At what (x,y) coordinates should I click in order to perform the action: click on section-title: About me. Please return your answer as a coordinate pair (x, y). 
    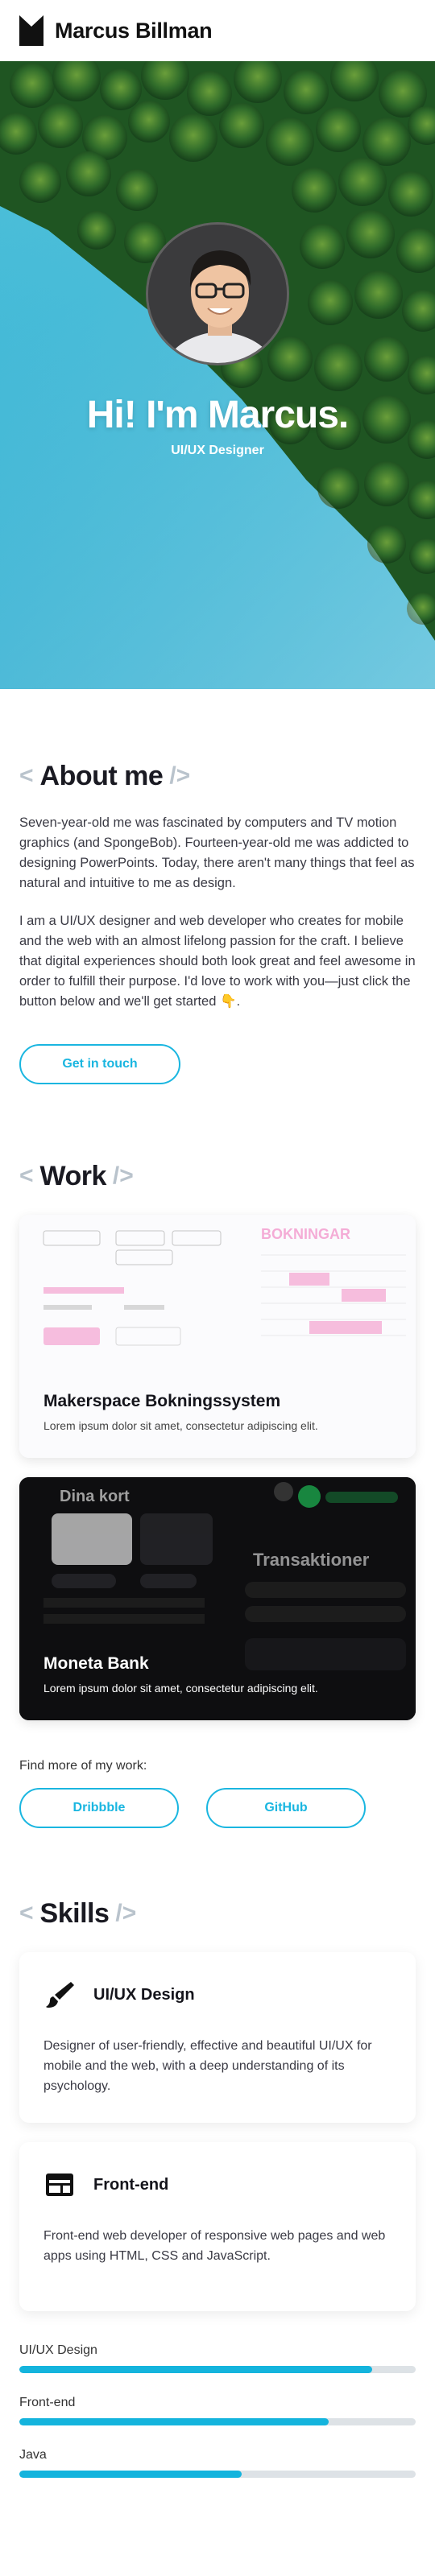
    Looking at the image, I should click on (101, 775).